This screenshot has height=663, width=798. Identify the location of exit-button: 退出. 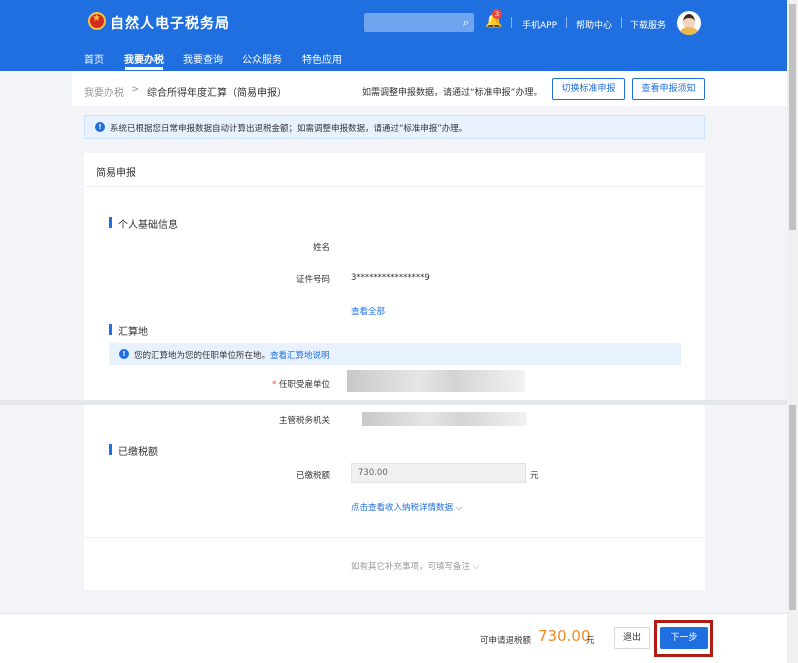
(632, 638).